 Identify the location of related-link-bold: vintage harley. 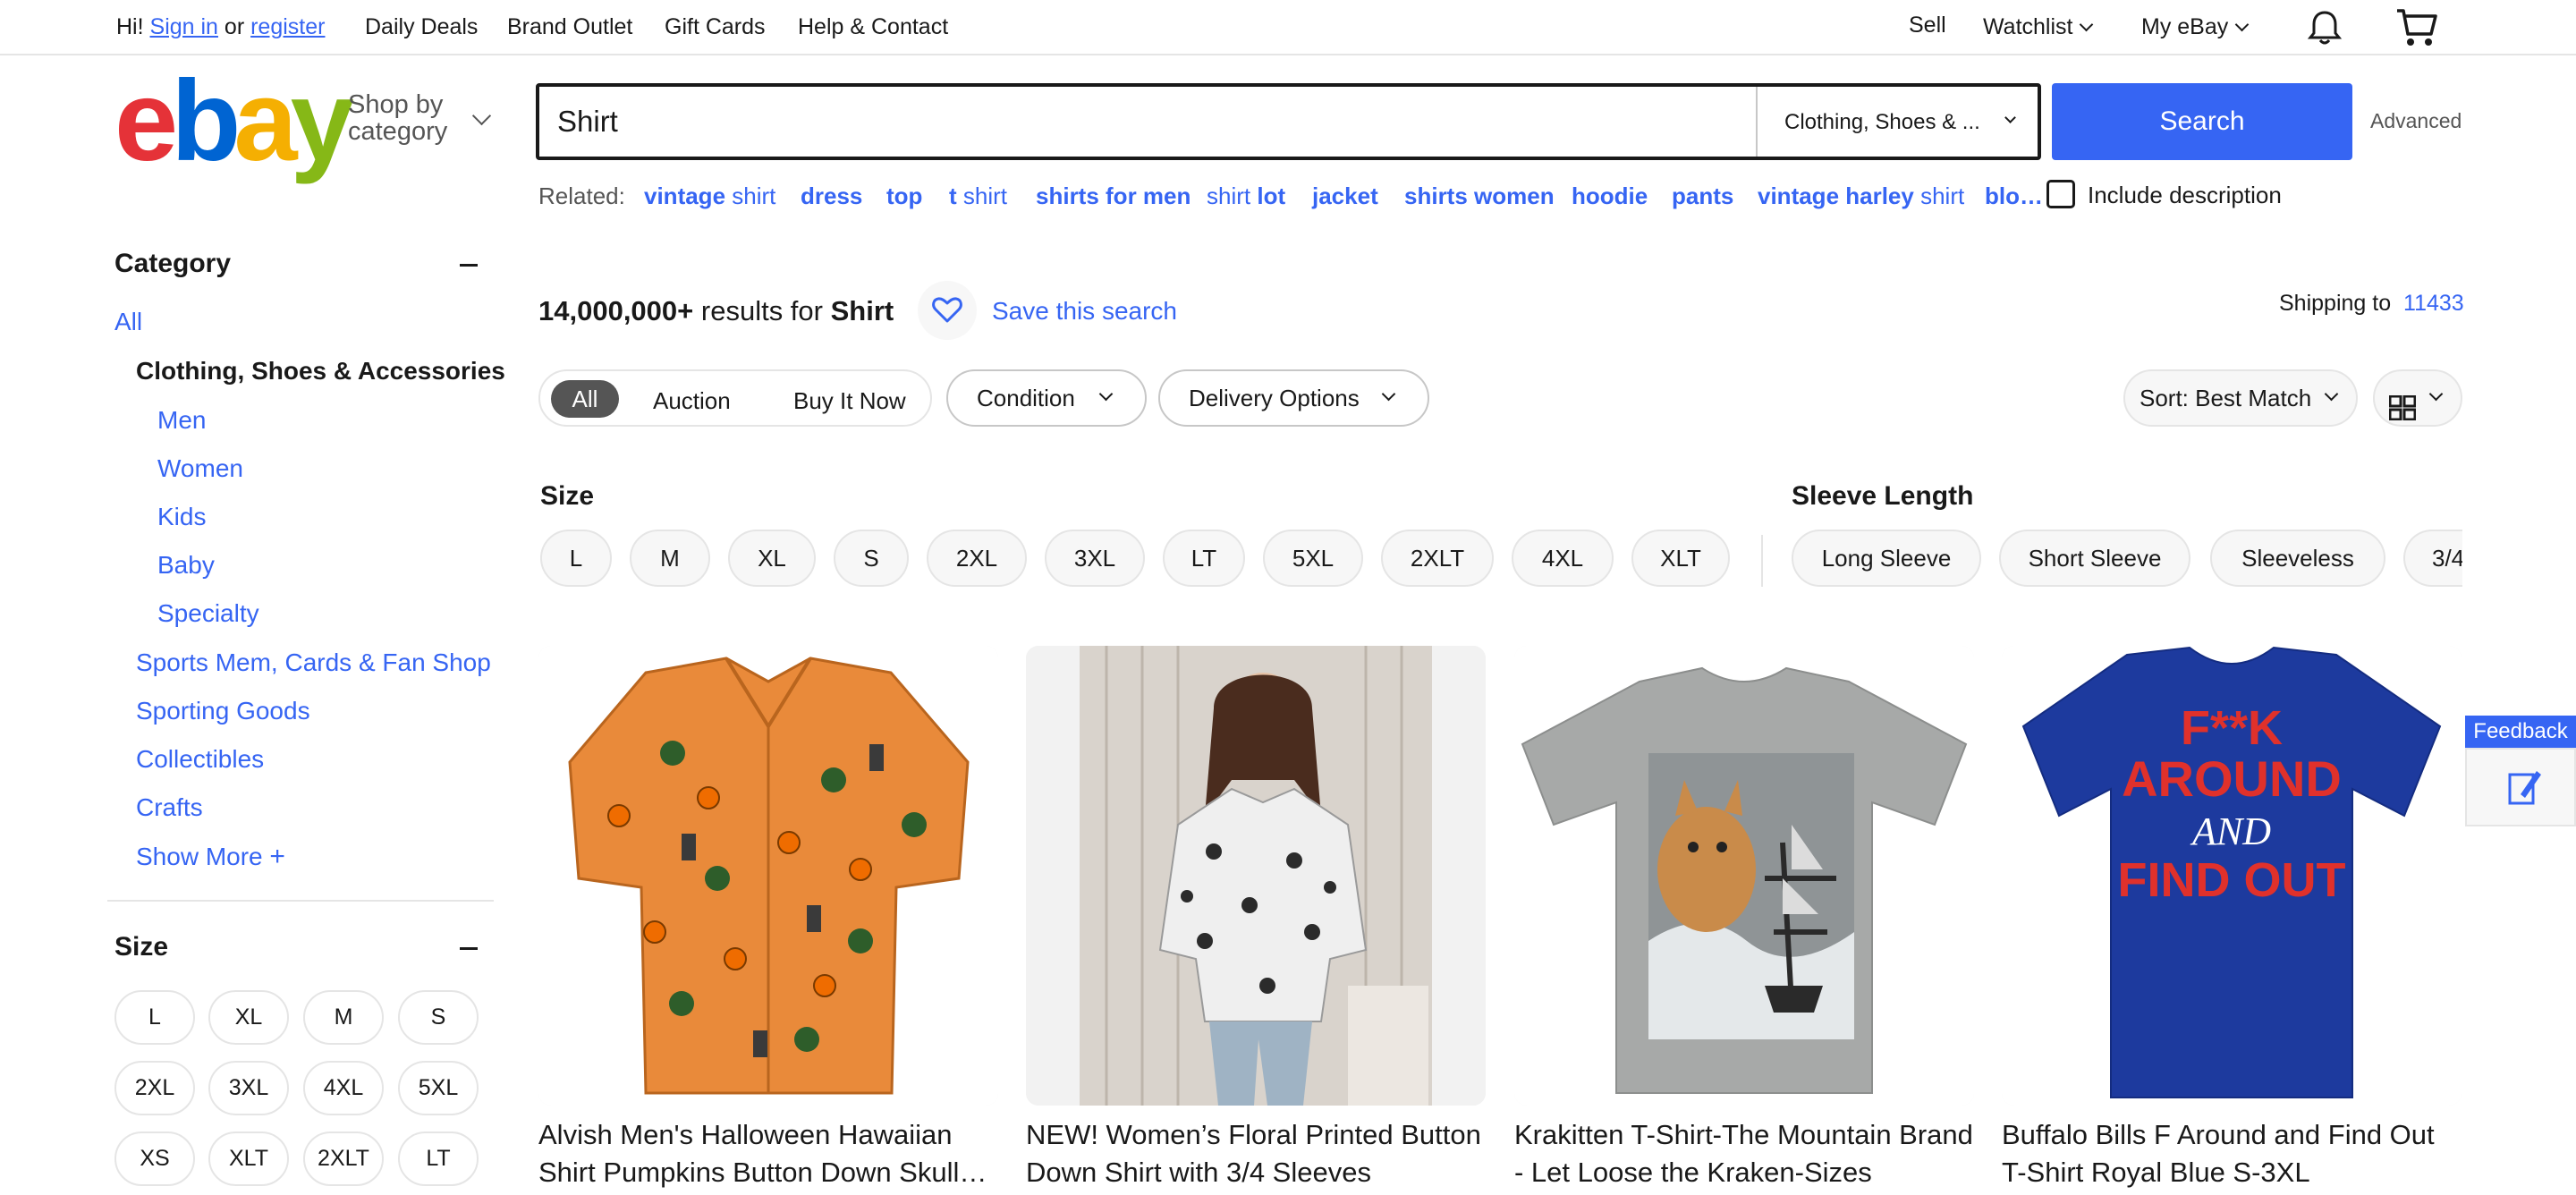
(1836, 195).